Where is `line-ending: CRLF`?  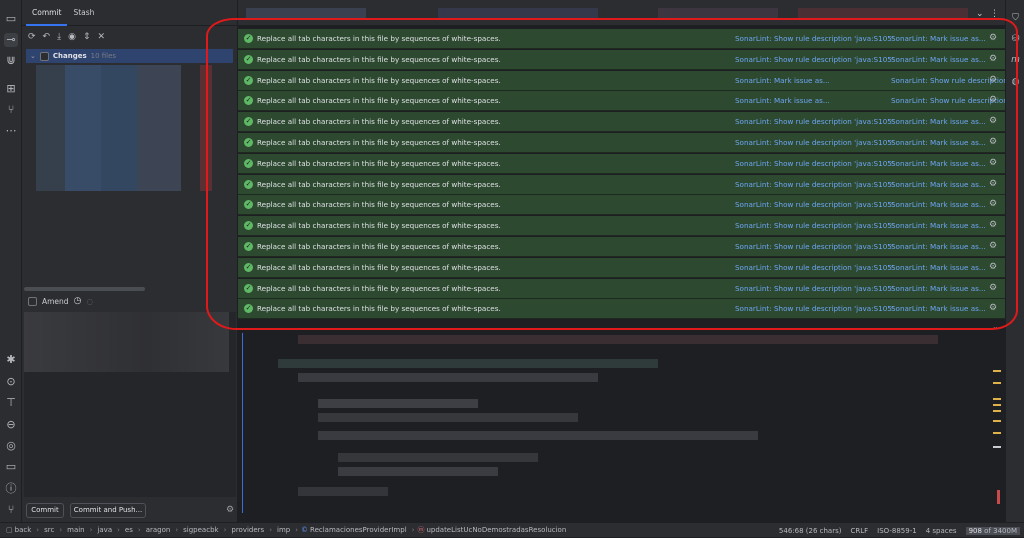 line-ending: CRLF is located at coordinates (859, 531).